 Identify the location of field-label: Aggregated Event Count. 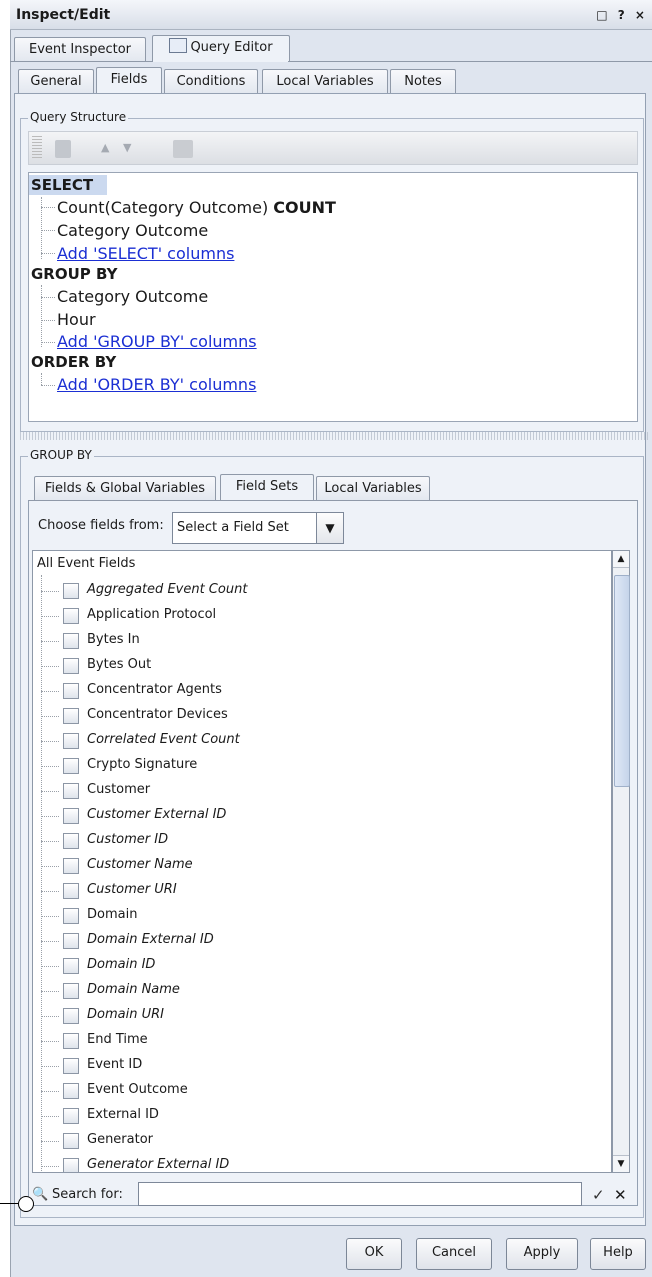
(167, 589).